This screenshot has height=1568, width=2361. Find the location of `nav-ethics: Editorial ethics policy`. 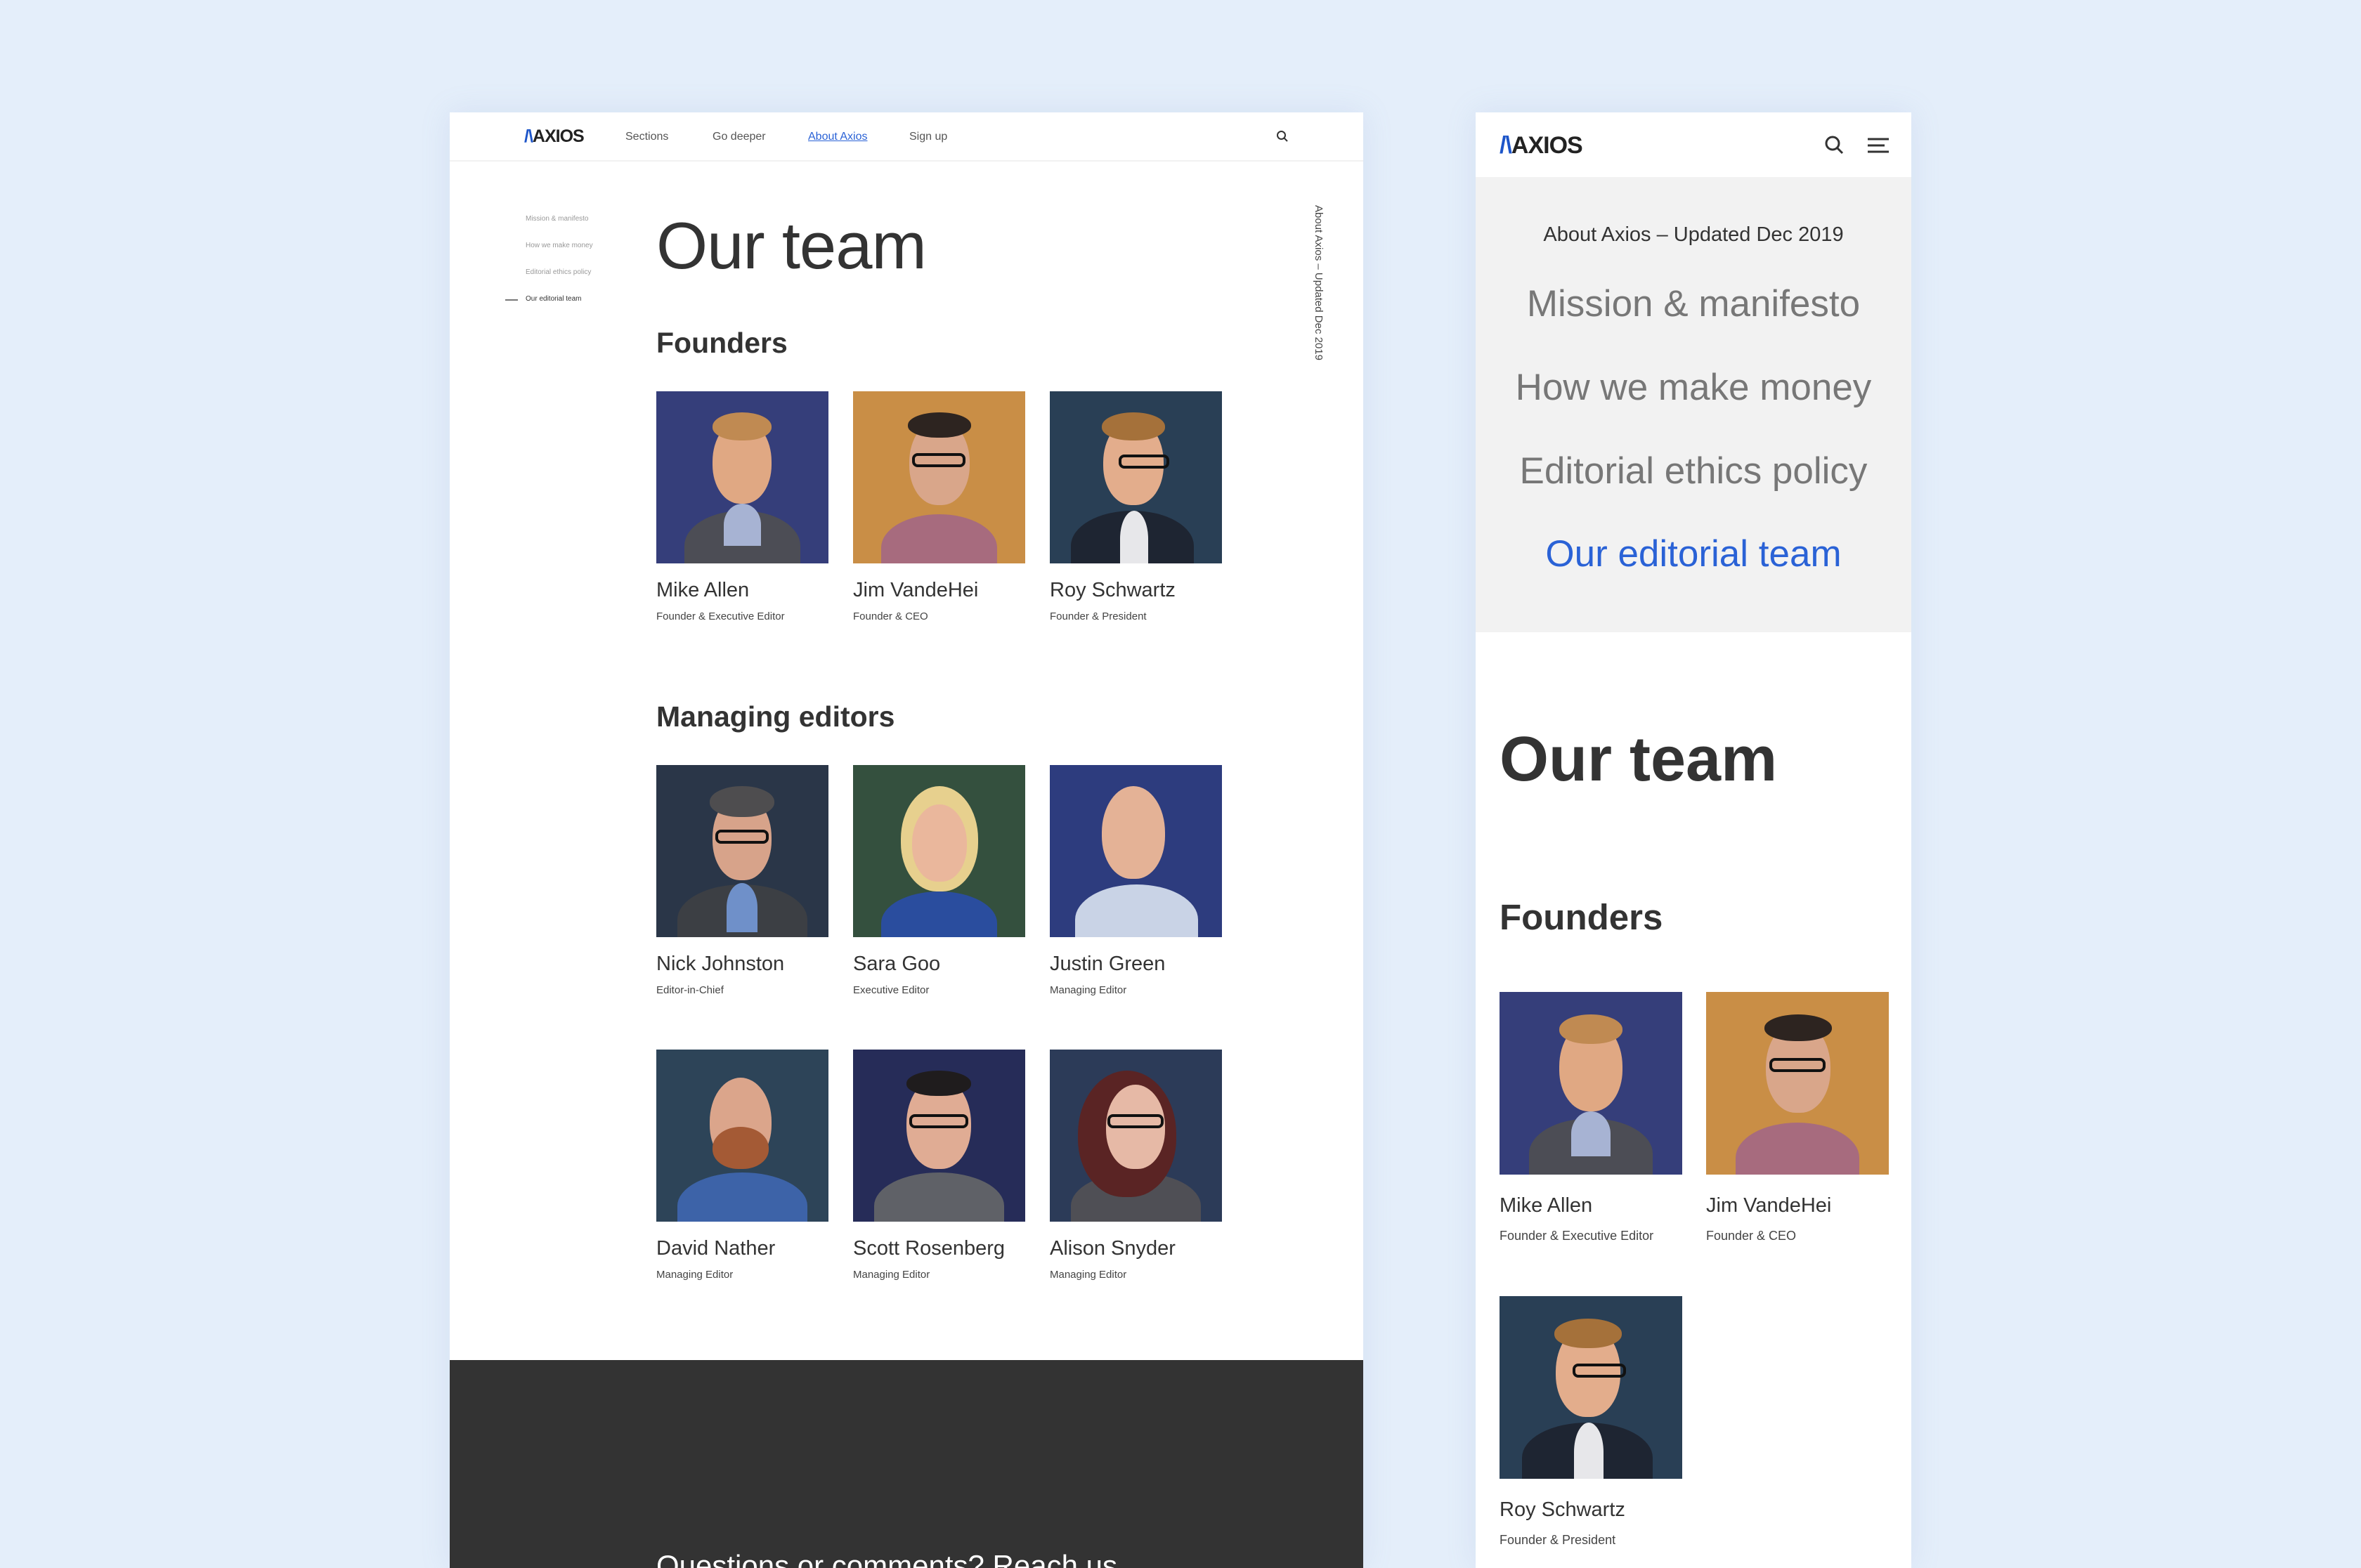

nav-ethics: Editorial ethics policy is located at coordinates (1693, 471).